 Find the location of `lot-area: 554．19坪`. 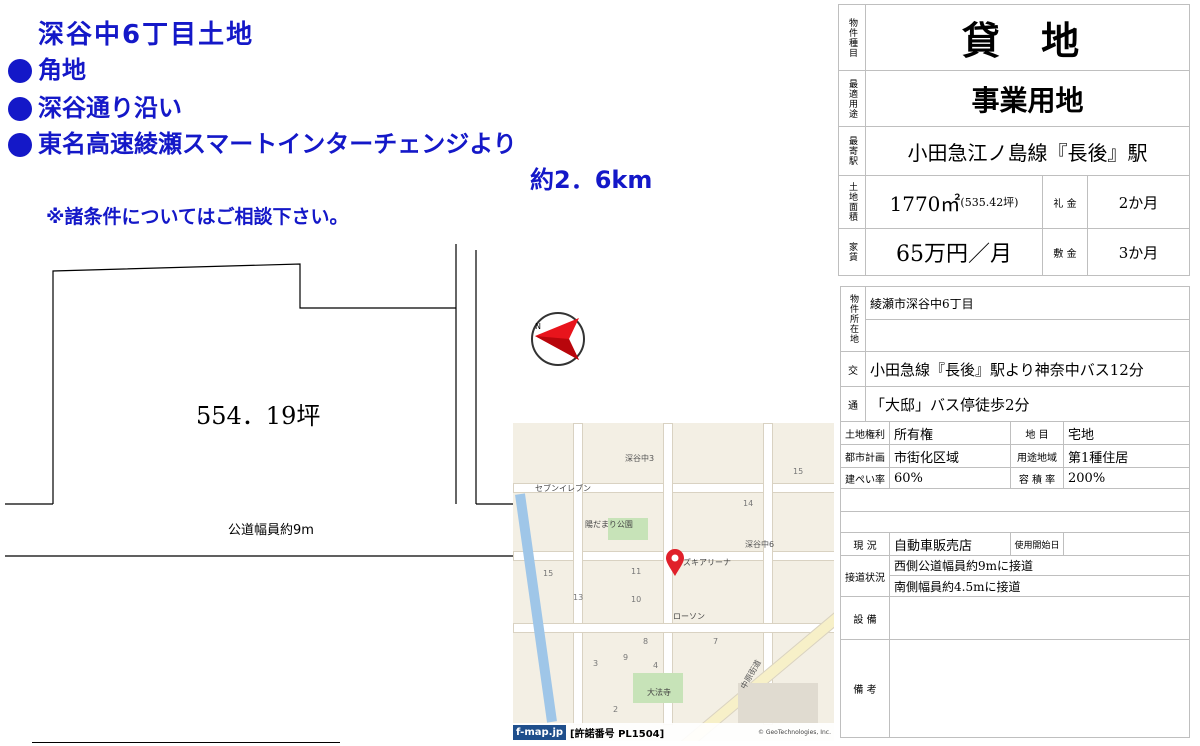

lot-area: 554．19坪 is located at coordinates (258, 416).